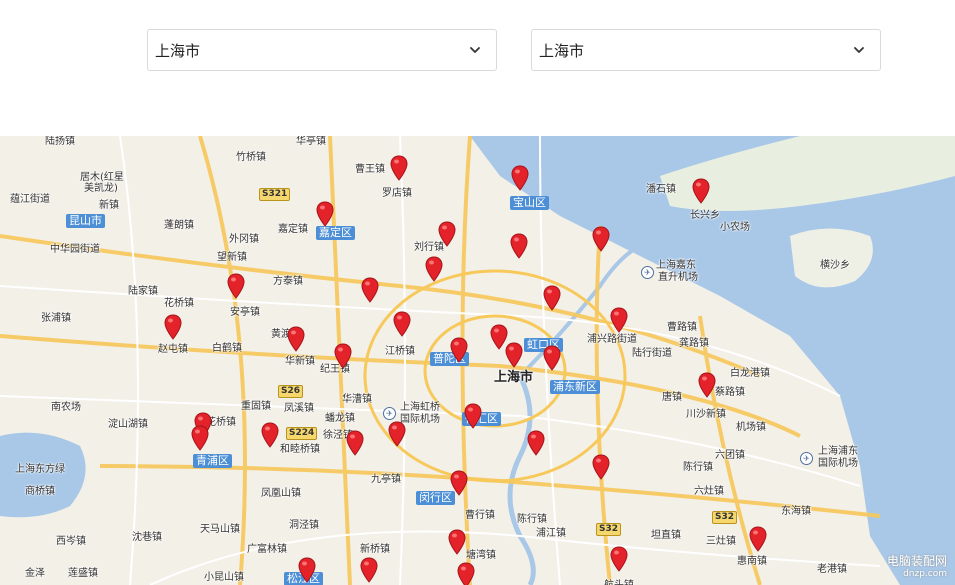 Image resolution: width=955 pixels, height=585 pixels. What do you see at coordinates (251, 157) in the screenshot?
I see `place-label: 竹桥镇` at bounding box center [251, 157].